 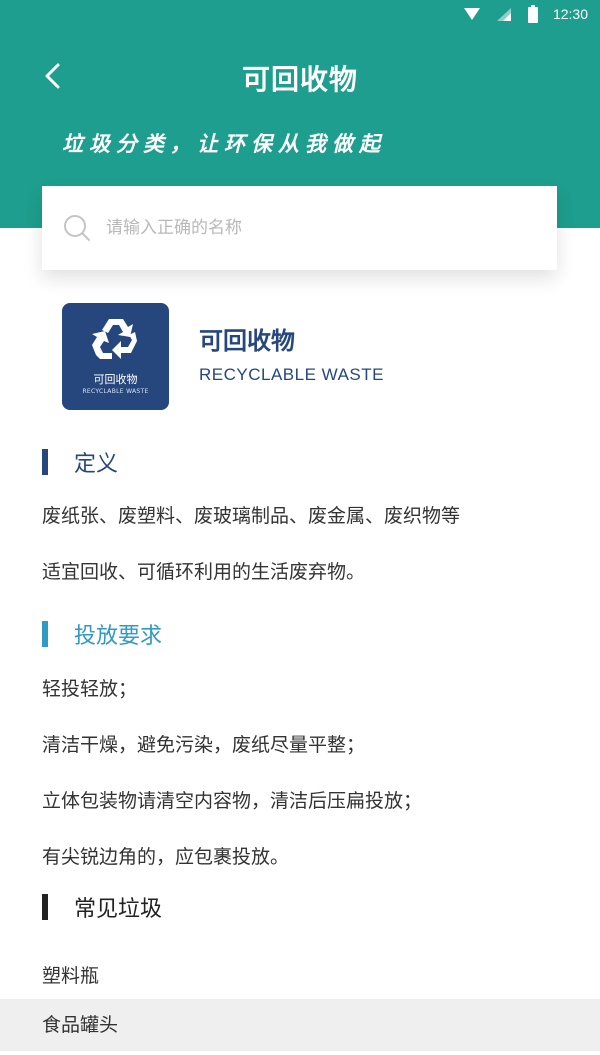 I want to click on category-name: 可回收物, so click(x=247, y=341).